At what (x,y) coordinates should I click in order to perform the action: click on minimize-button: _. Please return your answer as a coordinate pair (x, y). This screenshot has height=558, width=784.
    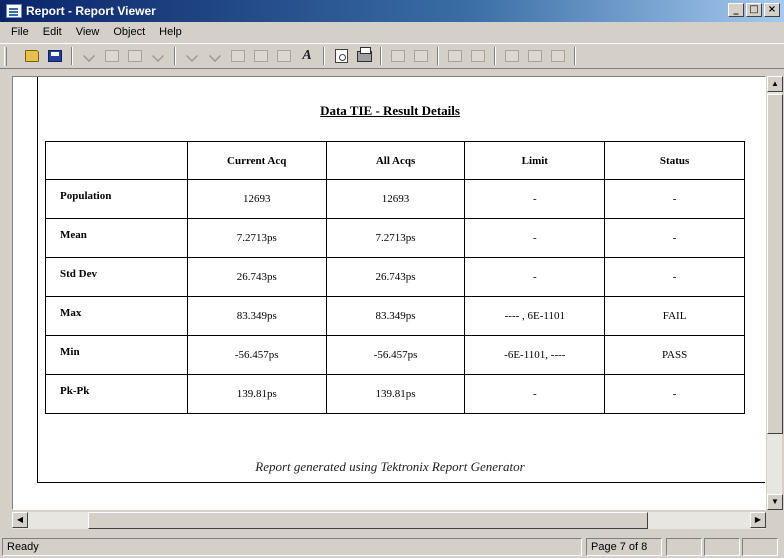
    Looking at the image, I should click on (736, 10).